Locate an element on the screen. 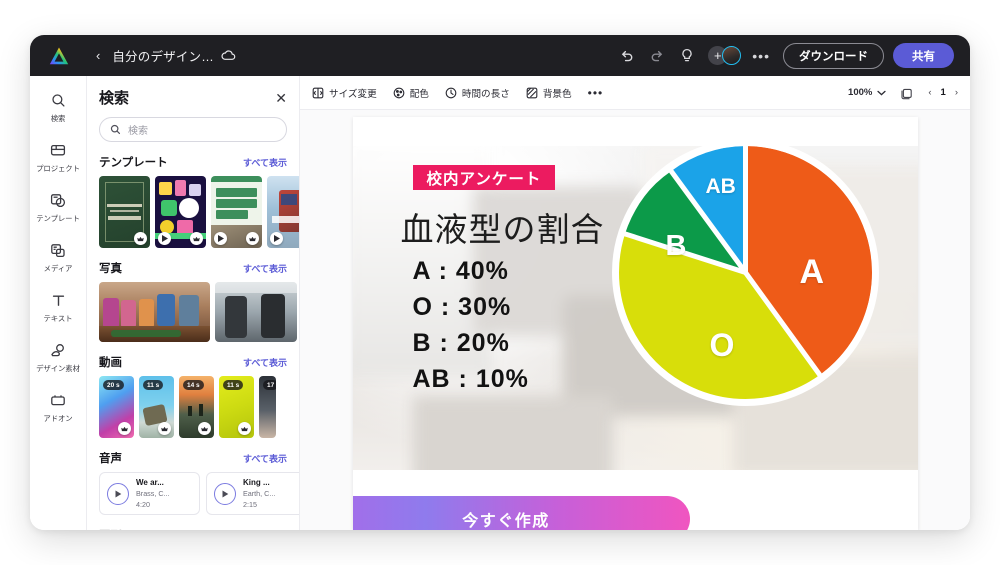 This screenshot has height=565, width=1000. next-page-button: › is located at coordinates (956, 92).